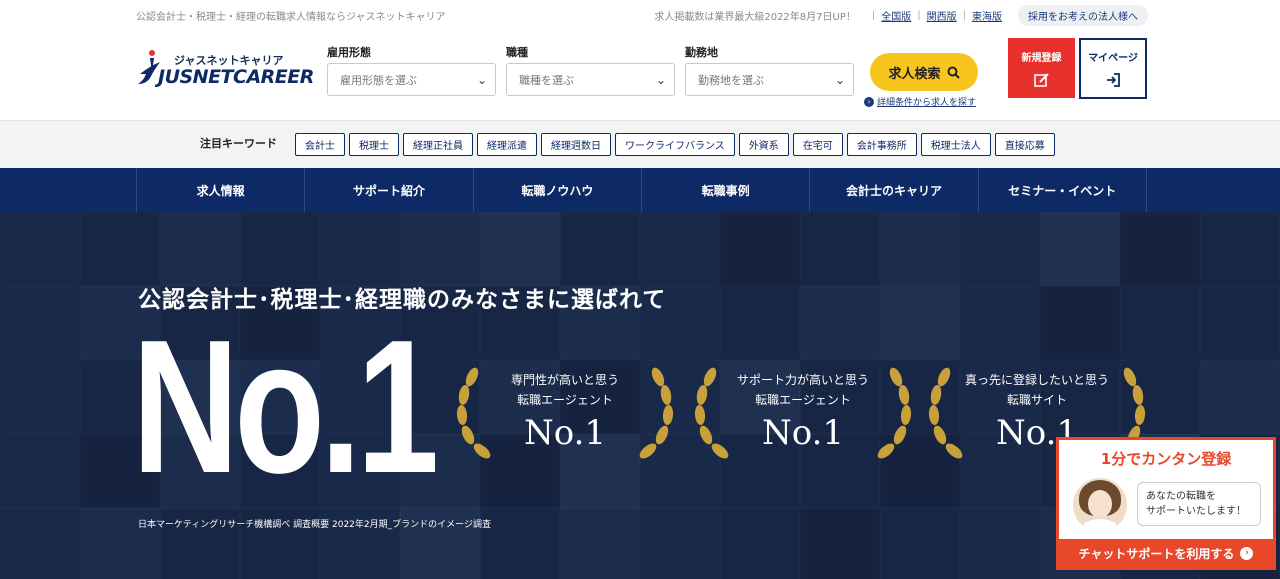 The height and width of the screenshot is (579, 1280). Describe the element at coordinates (546, 80) in the screenshot. I see `job-placeholder: 職種を選ぶ` at that location.